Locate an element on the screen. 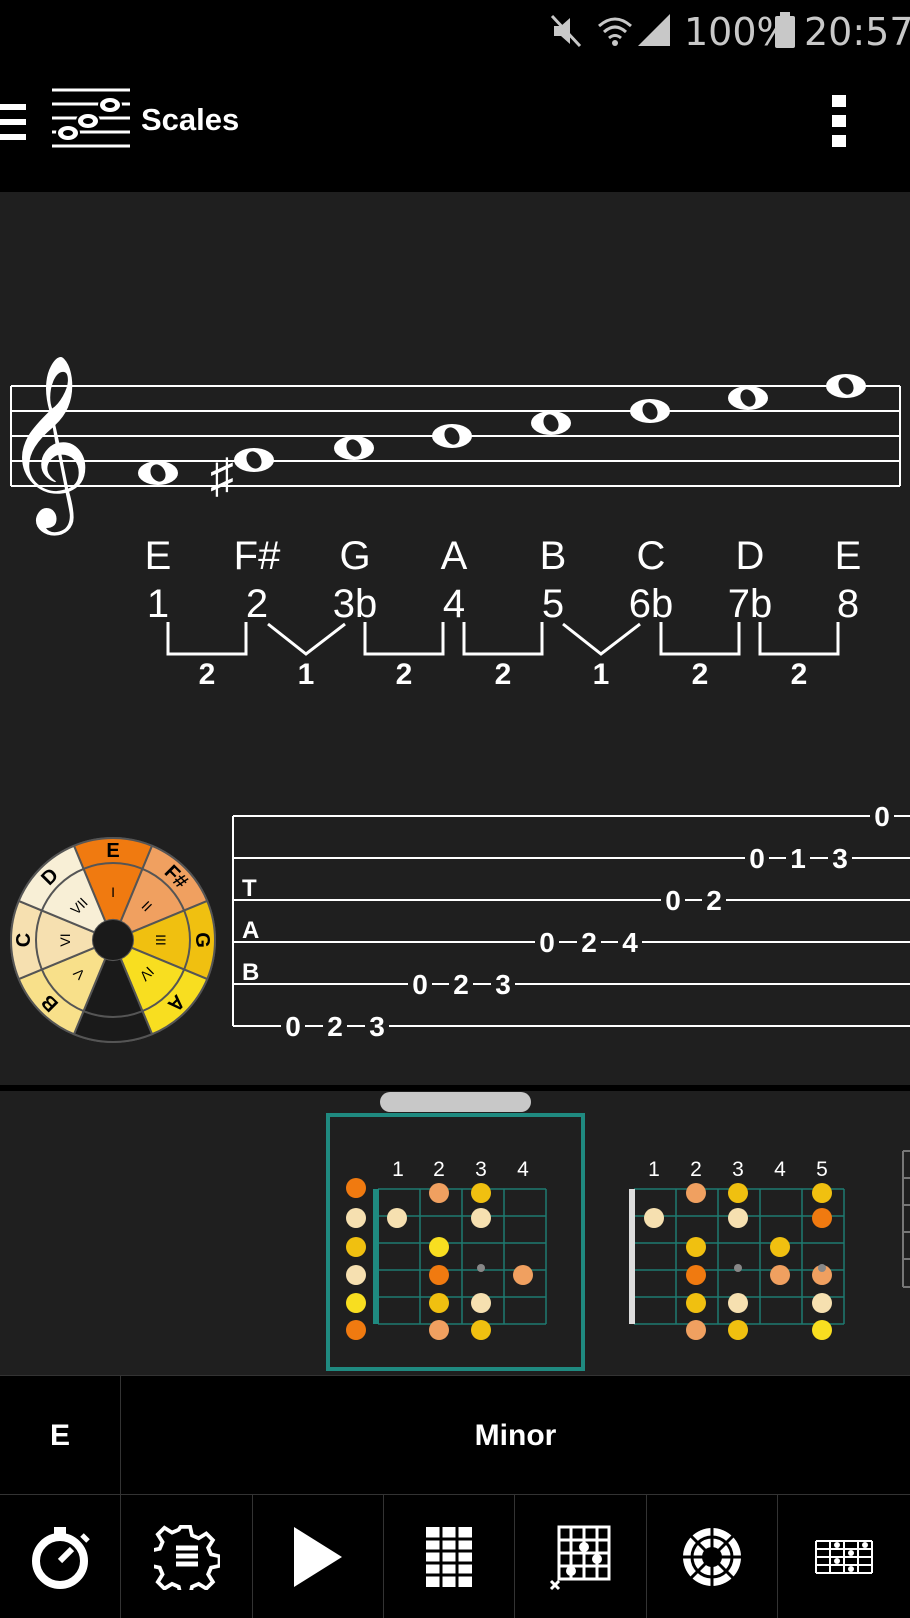 The height and width of the screenshot is (1618, 910). chord-diagram-icon is located at coordinates (579, 1557).